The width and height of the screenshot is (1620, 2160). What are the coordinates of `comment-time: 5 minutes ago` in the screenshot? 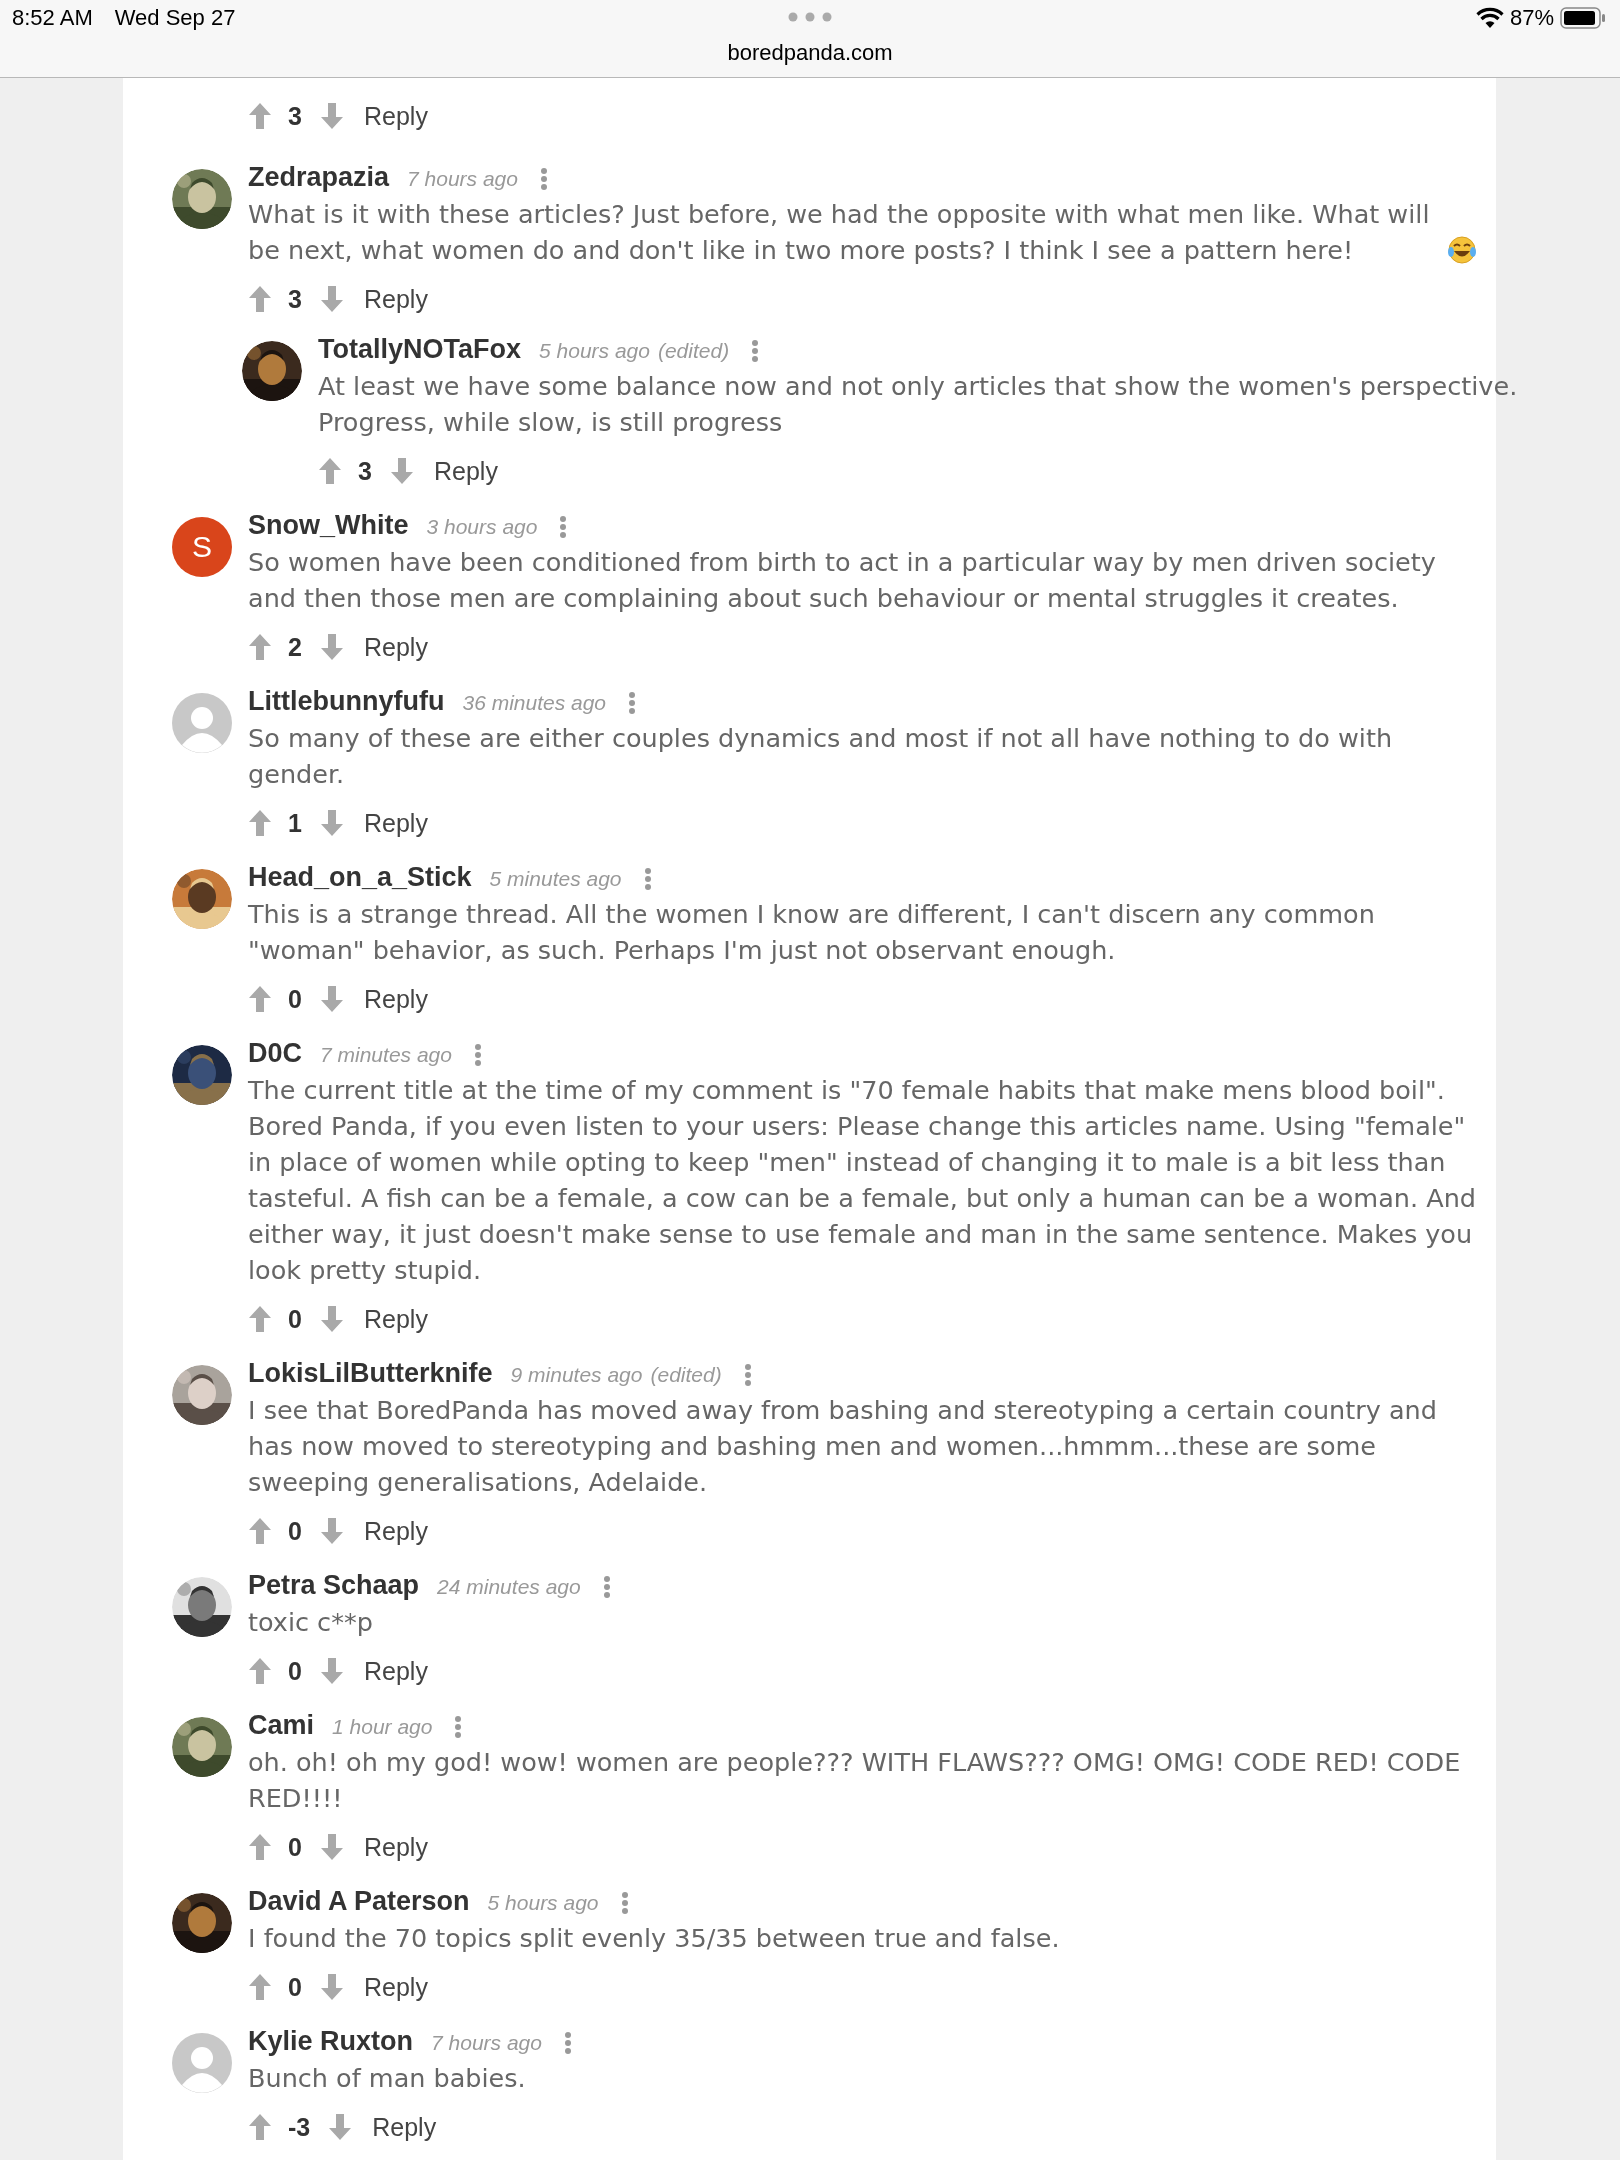 It's located at (555, 879).